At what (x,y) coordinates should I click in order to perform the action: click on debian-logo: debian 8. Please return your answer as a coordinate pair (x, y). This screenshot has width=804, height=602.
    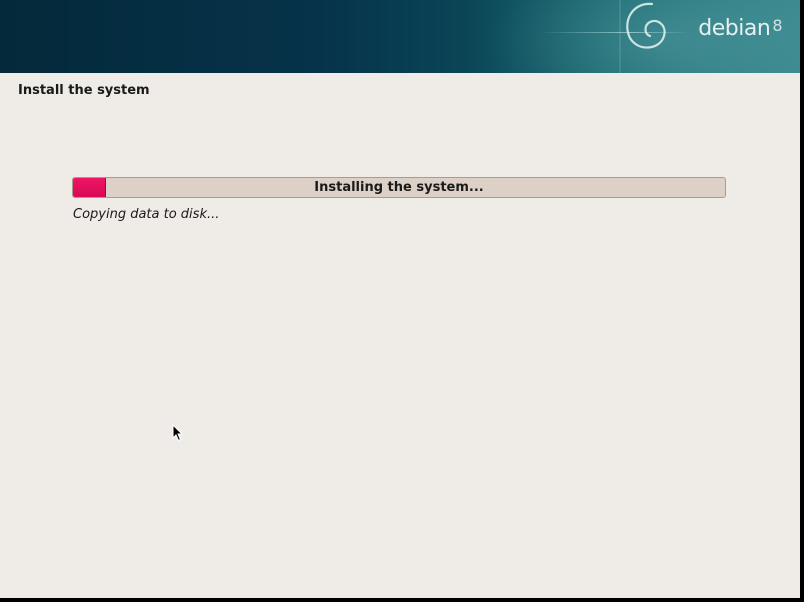
    Looking at the image, I should click on (740, 28).